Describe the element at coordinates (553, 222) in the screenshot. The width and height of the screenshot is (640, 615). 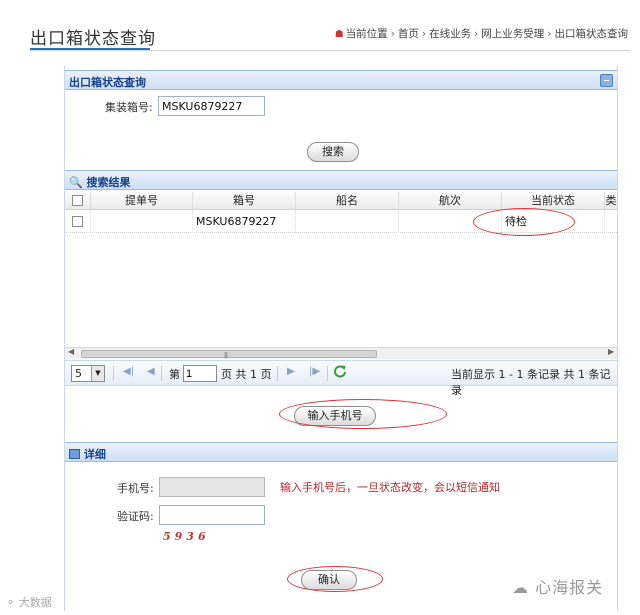
I see `cell-status: 待检` at that location.